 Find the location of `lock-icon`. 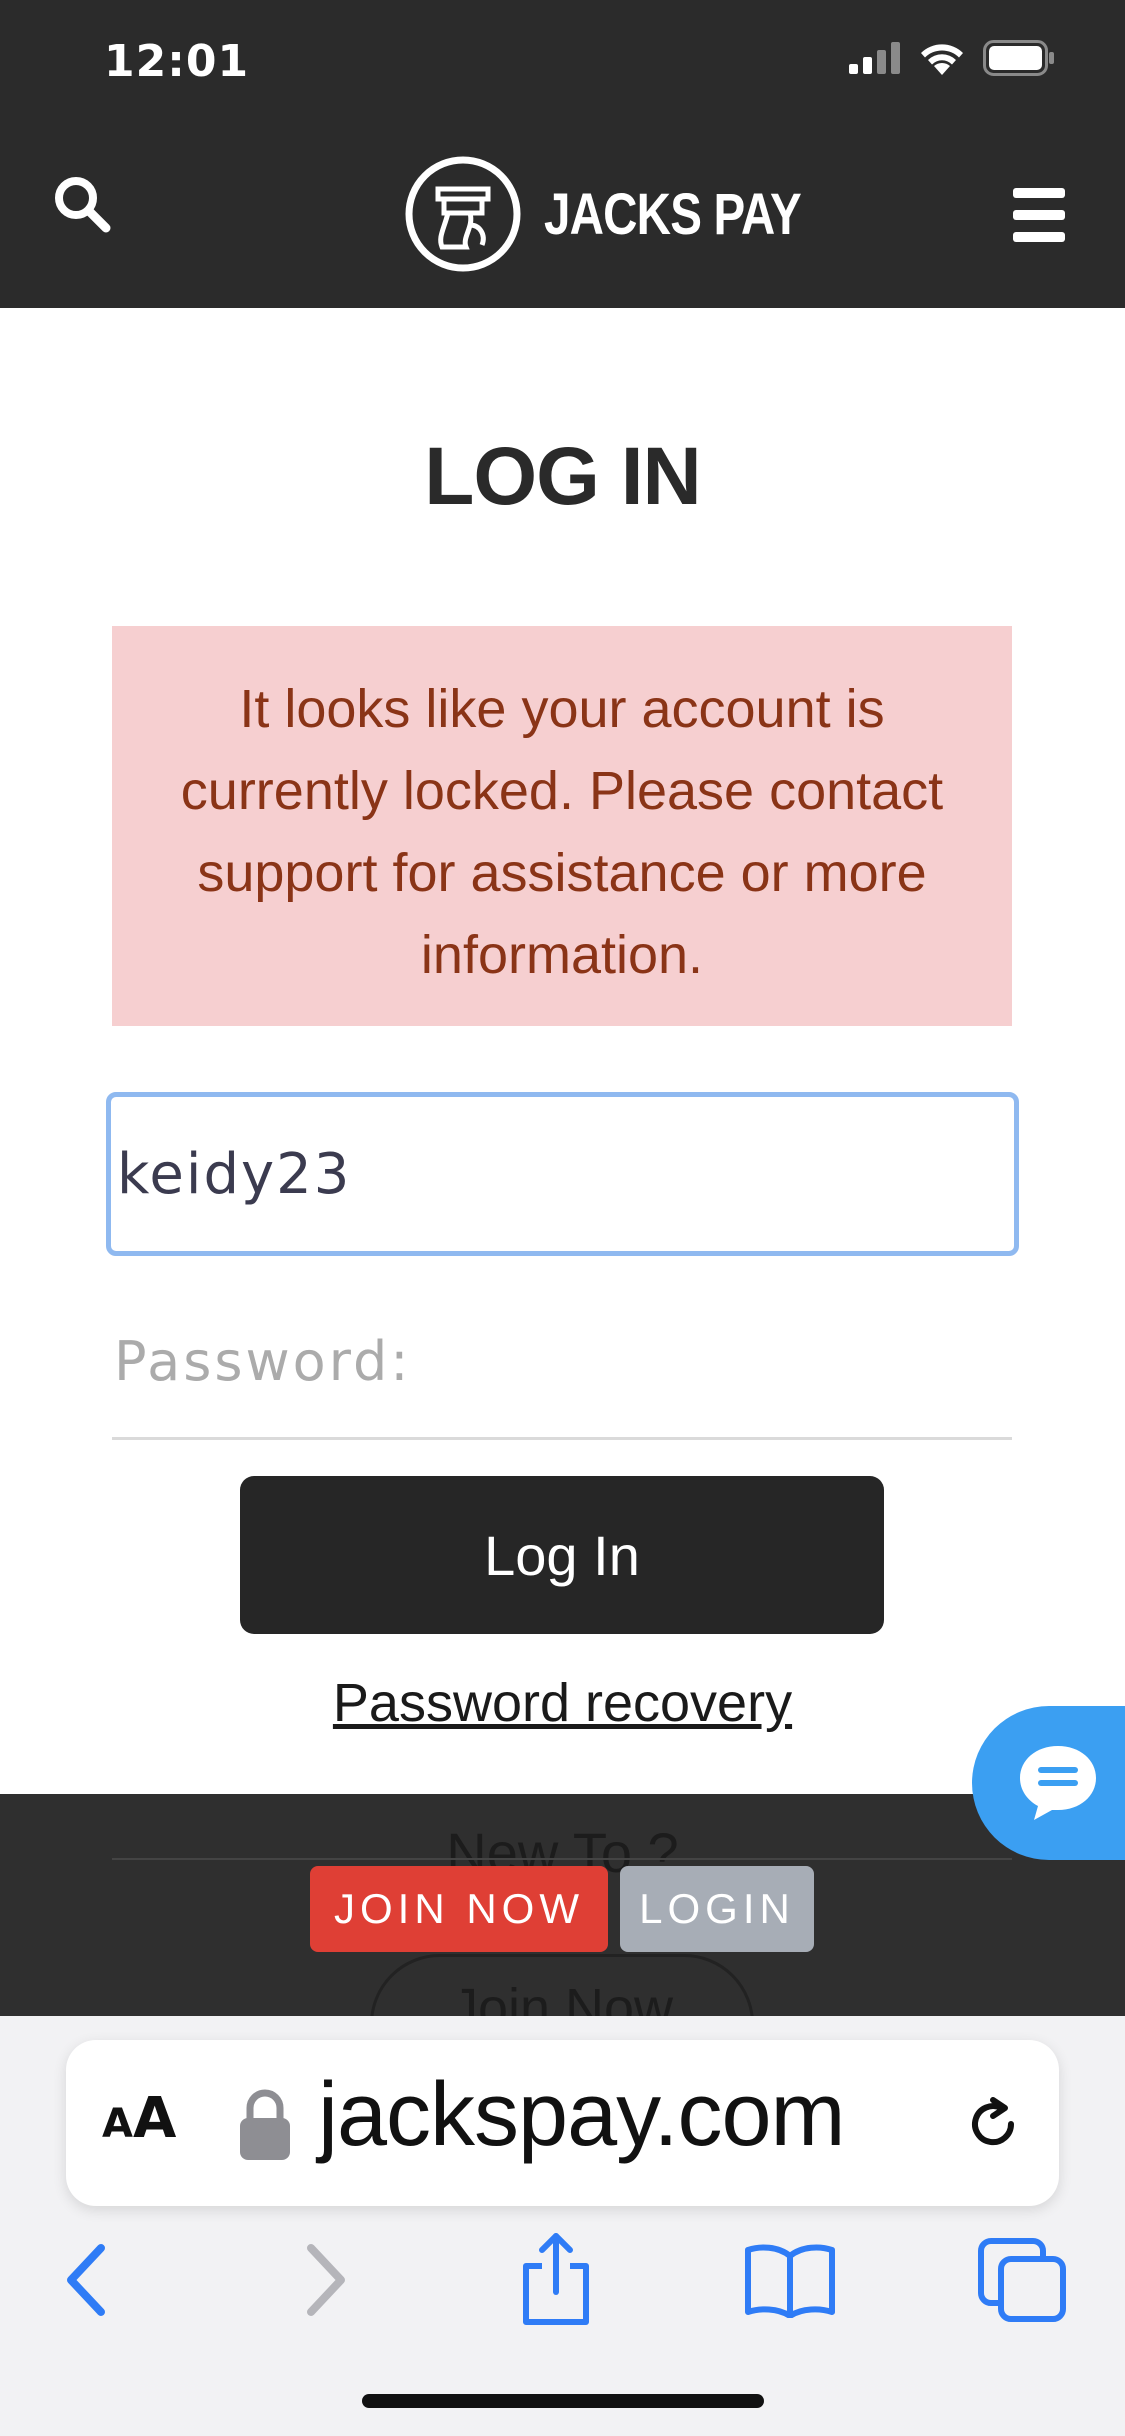

lock-icon is located at coordinates (265, 2124).